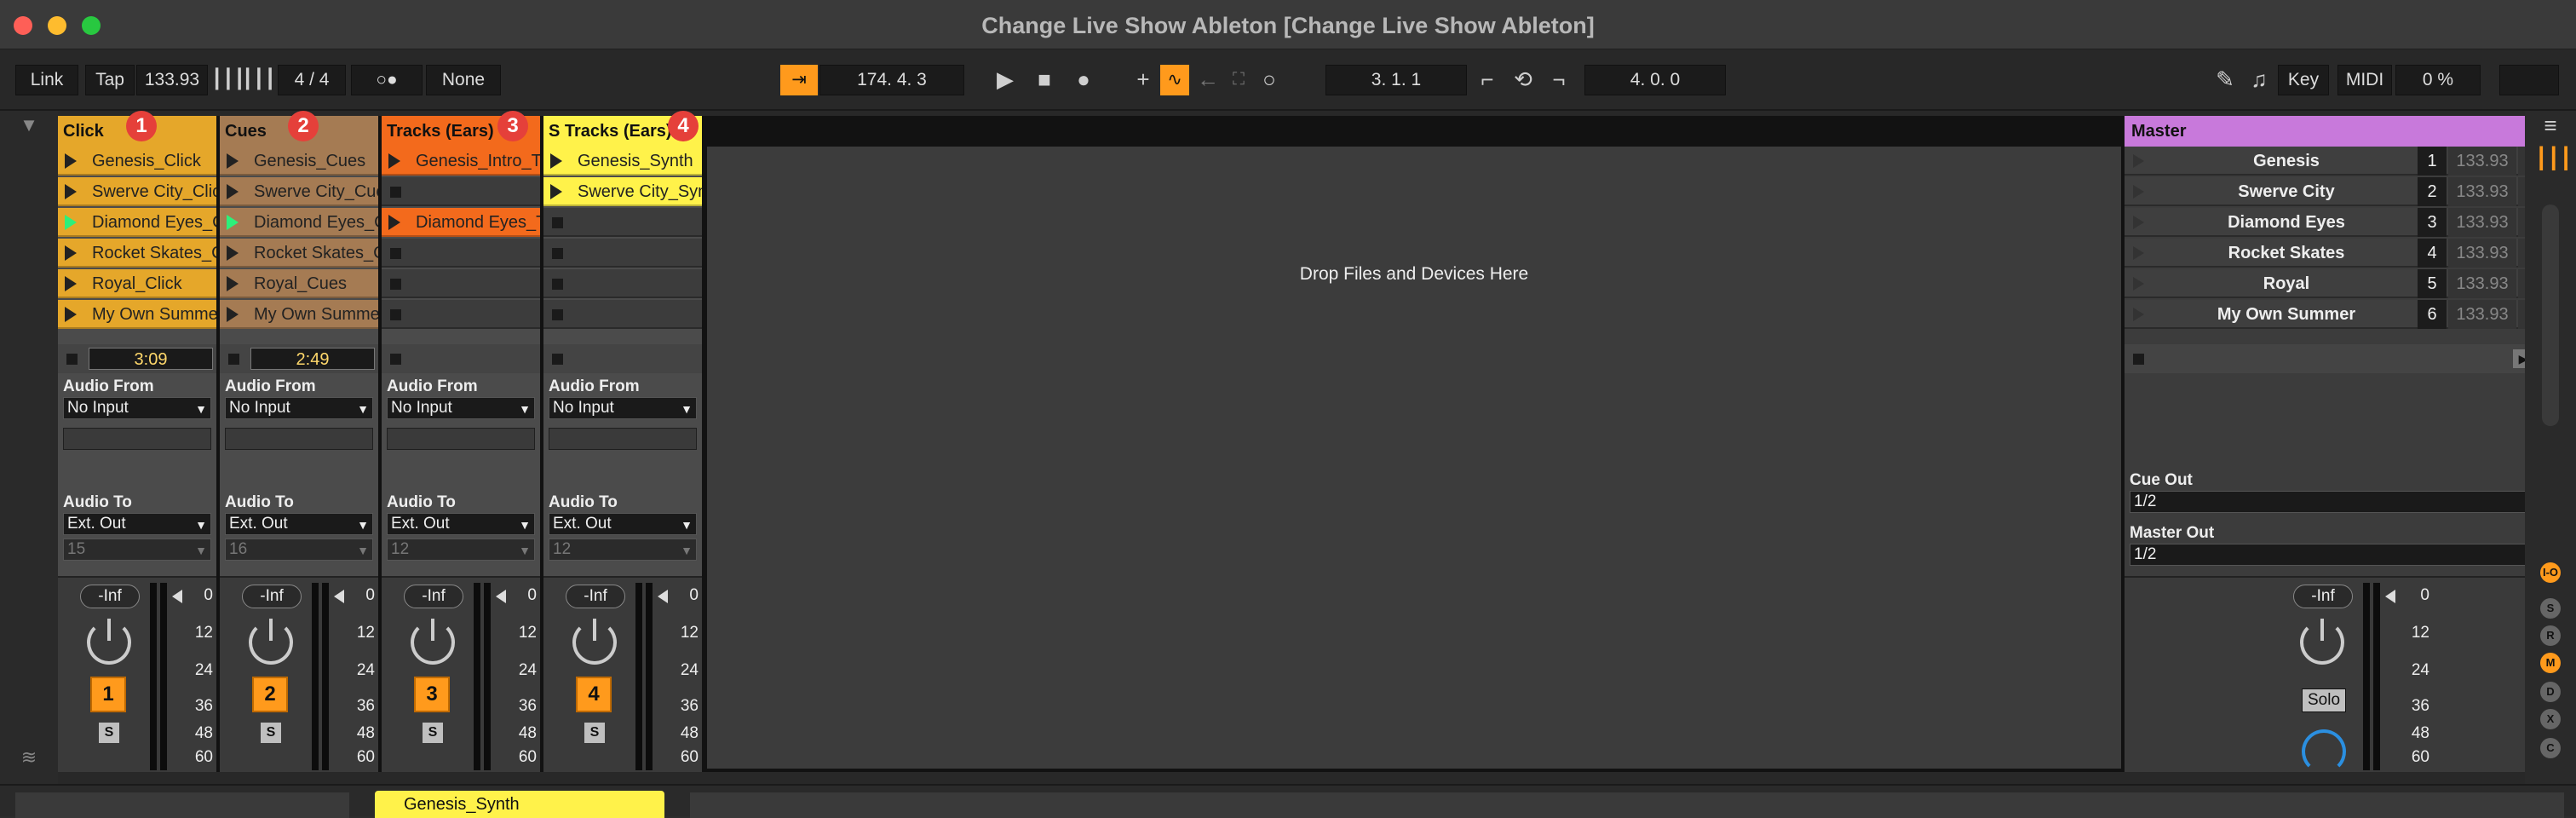 This screenshot has width=2576, height=818. What do you see at coordinates (2351, 161) in the screenshot?
I see `scene-row: Genesis 1 133.93 4 / 4` at bounding box center [2351, 161].